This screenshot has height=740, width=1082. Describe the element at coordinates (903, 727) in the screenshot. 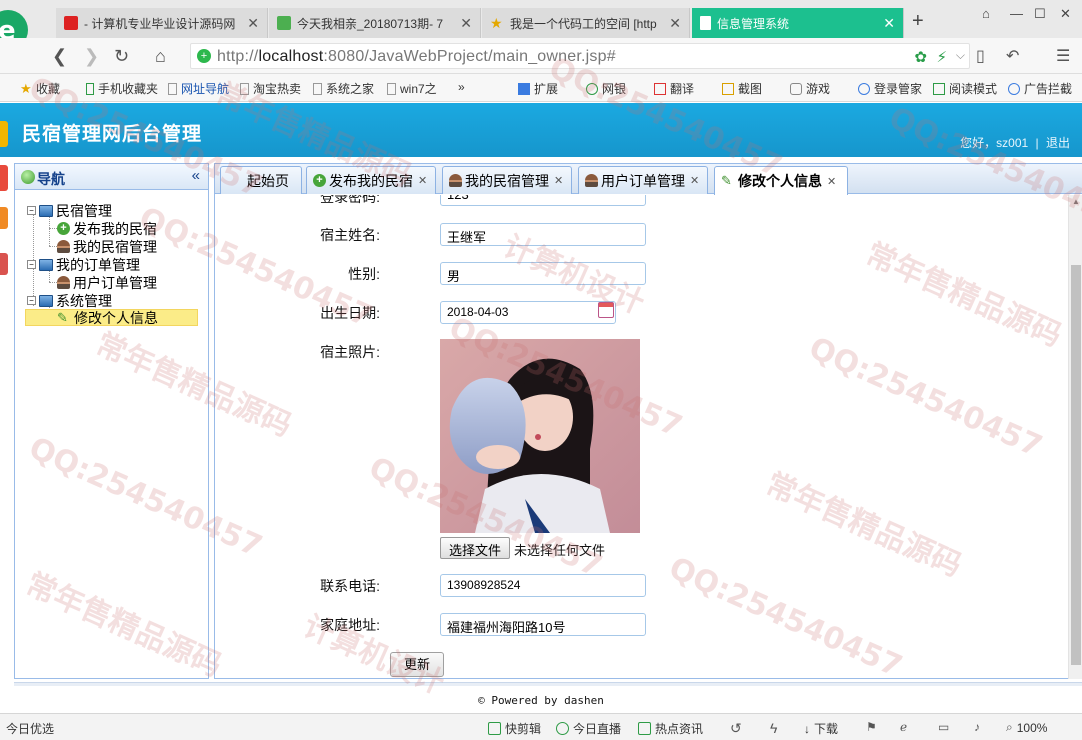

I see `status-ie-icon: ℯ` at that location.